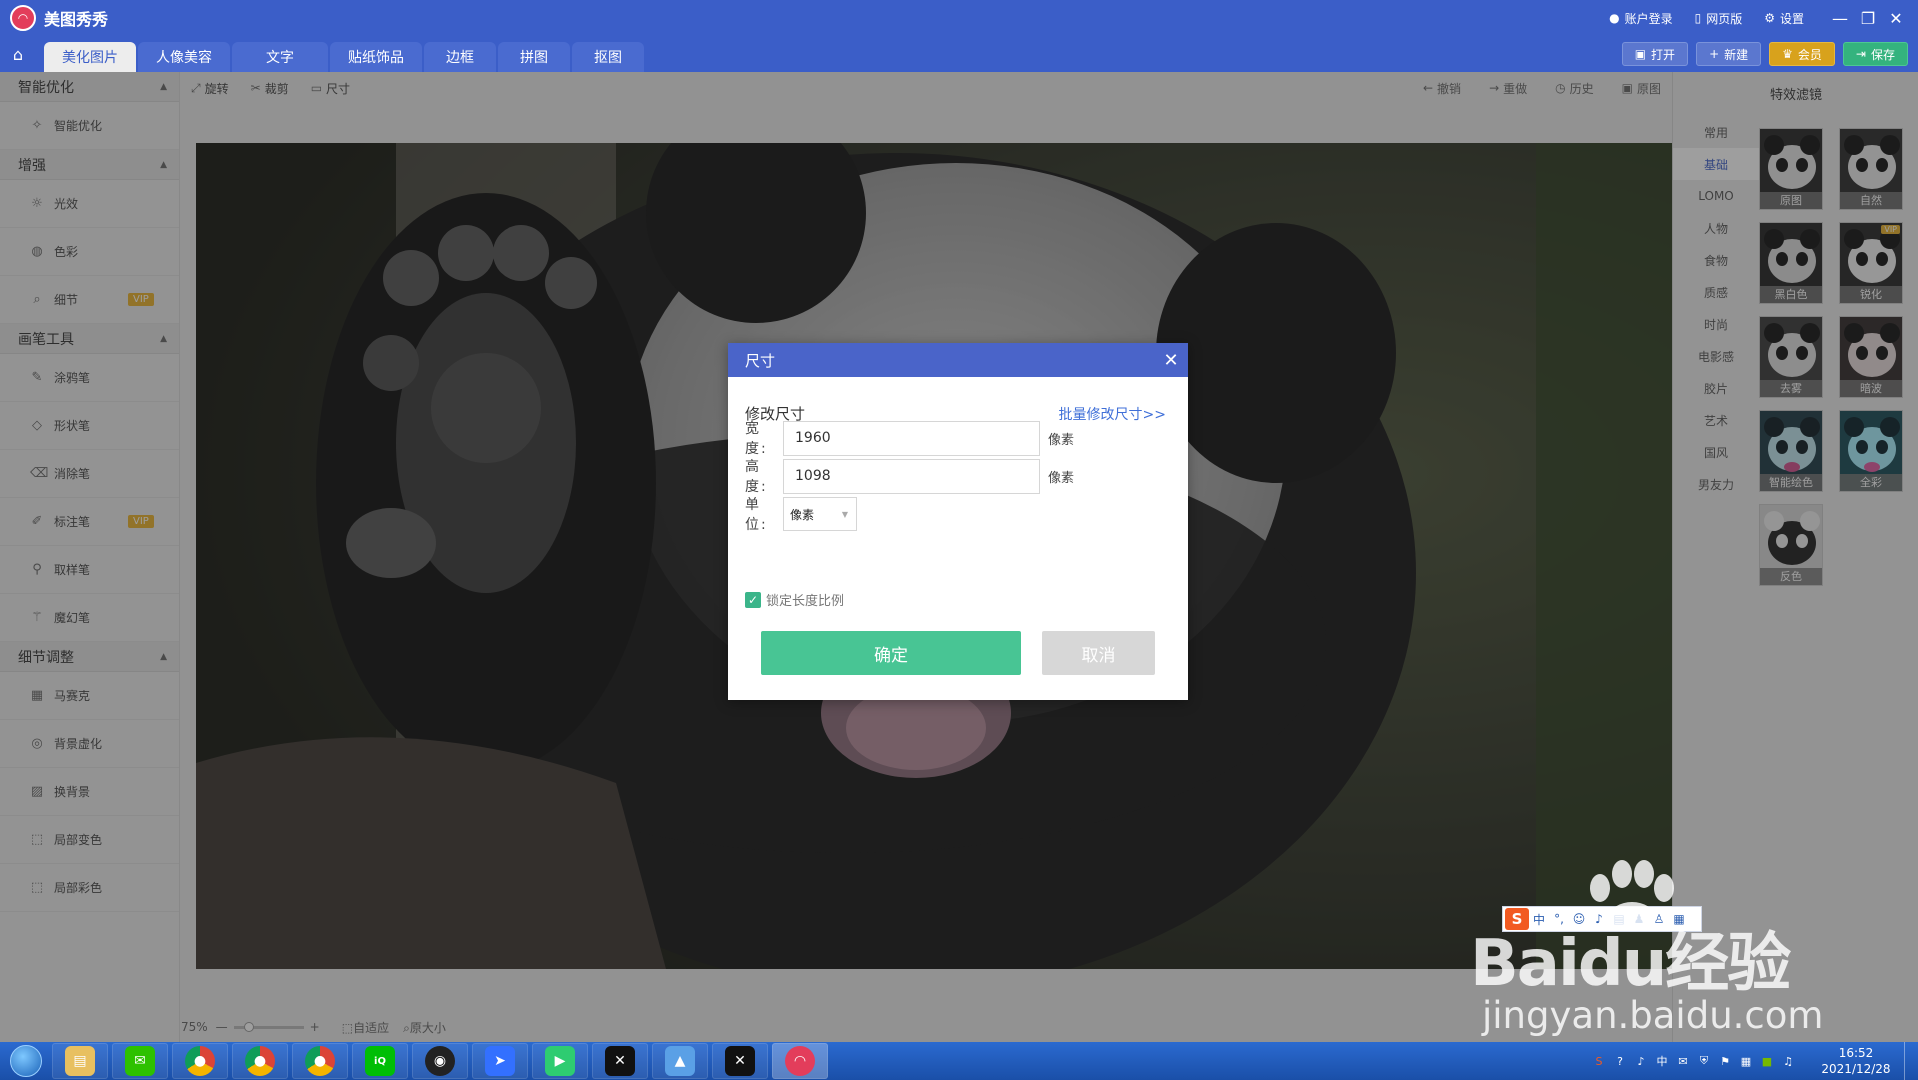 The image size is (1918, 1080). What do you see at coordinates (891, 653) in the screenshot?
I see `confirm-button: 确定` at bounding box center [891, 653].